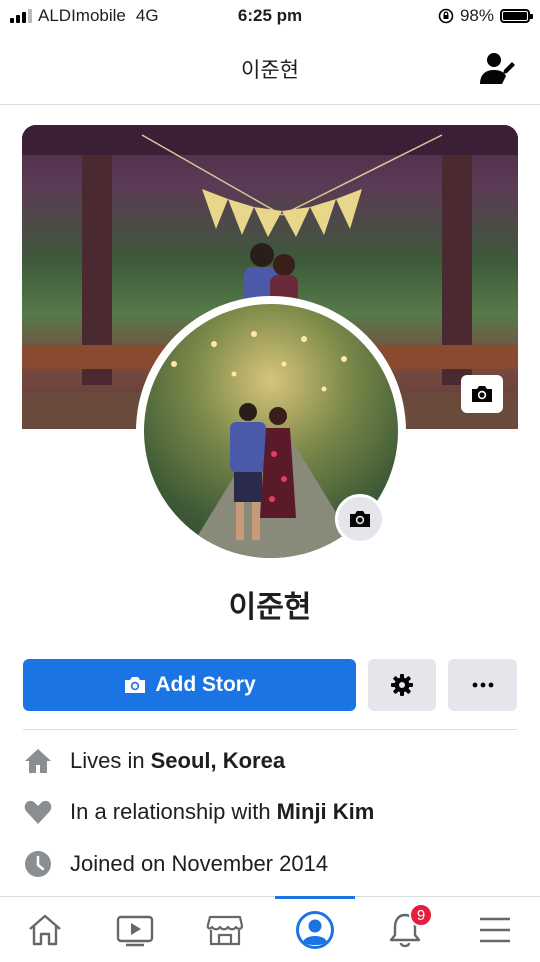 The height and width of the screenshot is (962, 540). Describe the element at coordinates (270, 929) in the screenshot. I see `bottom-navigation: 9` at that location.